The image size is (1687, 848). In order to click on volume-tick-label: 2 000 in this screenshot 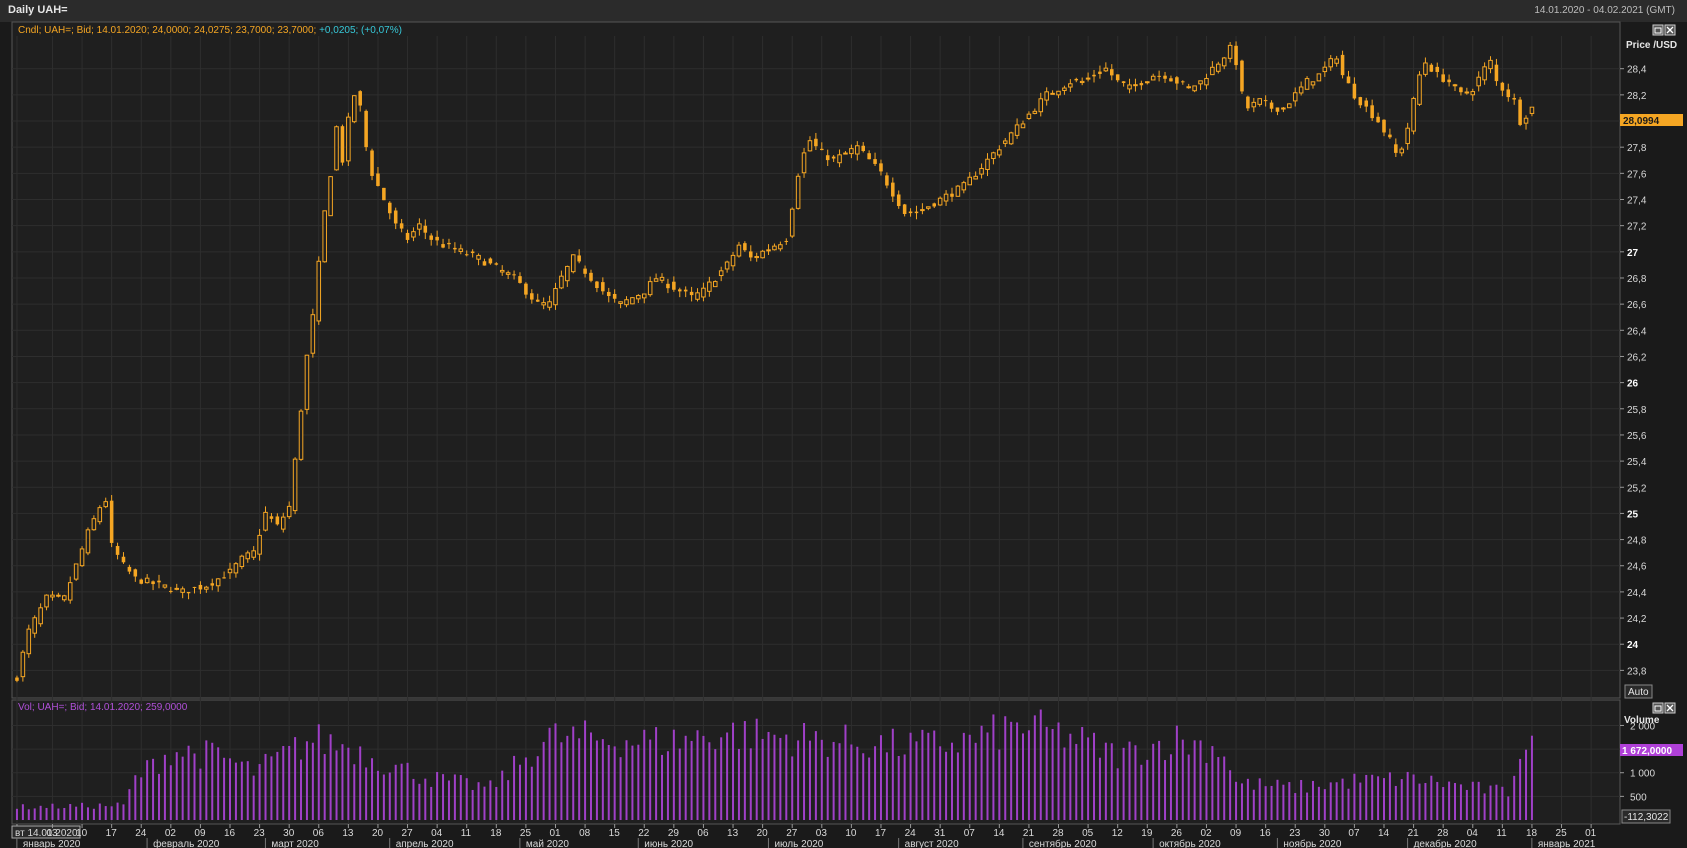, I will do `click(1642, 726)`.